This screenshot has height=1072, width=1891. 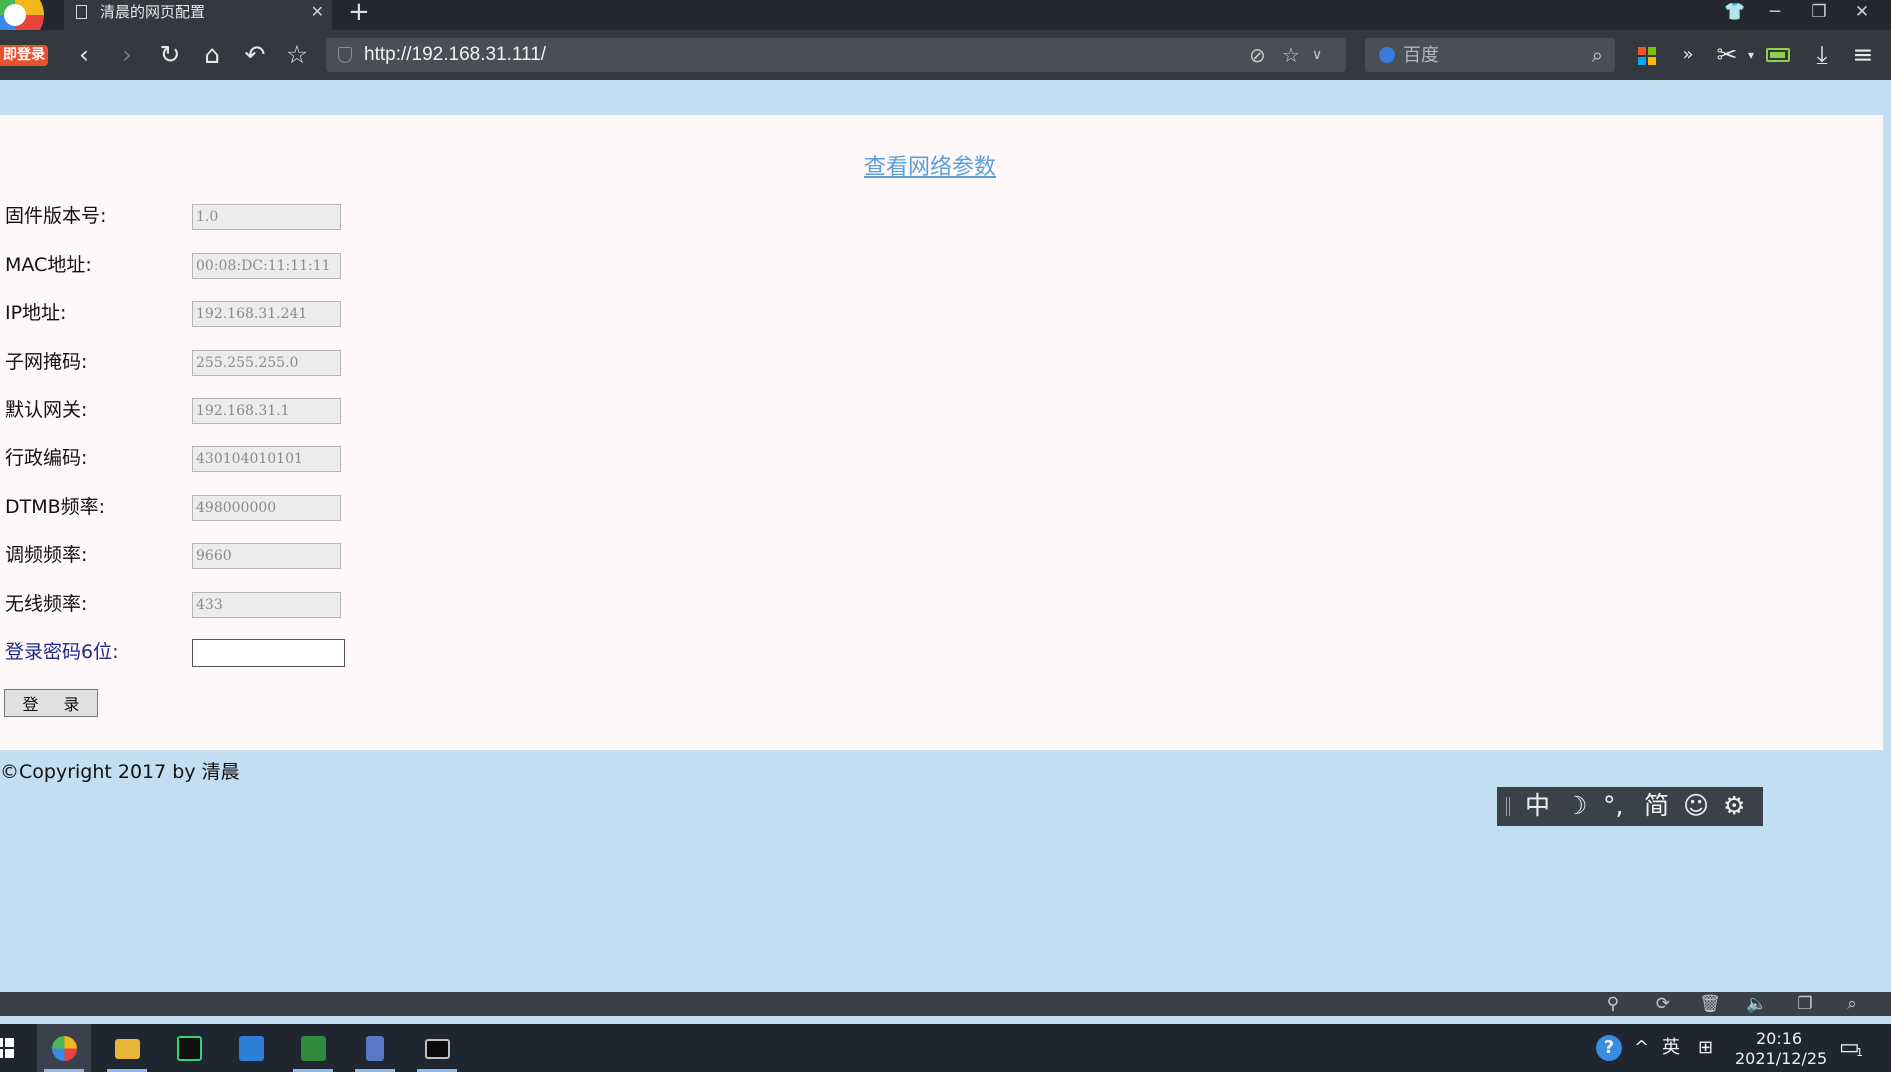 What do you see at coordinates (51, 703) in the screenshot?
I see `login-button: 登 录` at bounding box center [51, 703].